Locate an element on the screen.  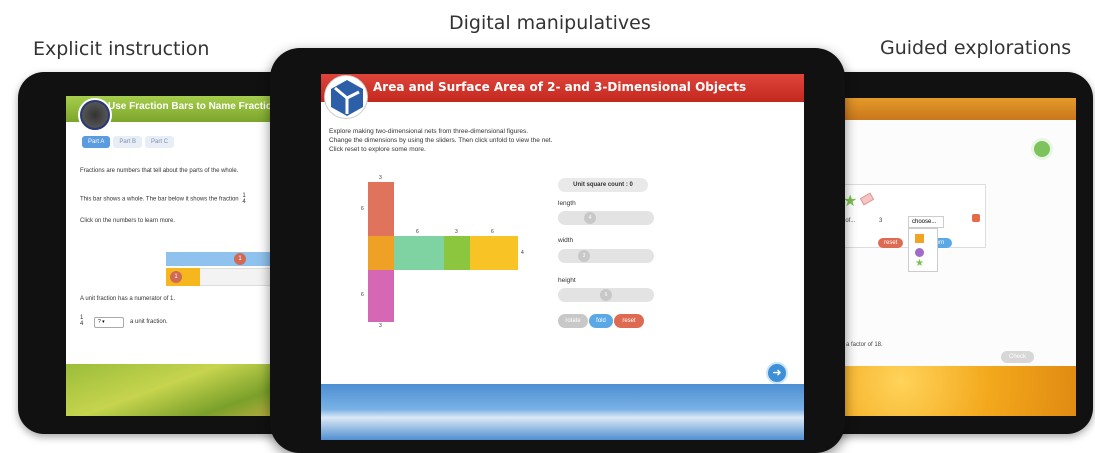
width-slider: 3 is located at coordinates (606, 256).